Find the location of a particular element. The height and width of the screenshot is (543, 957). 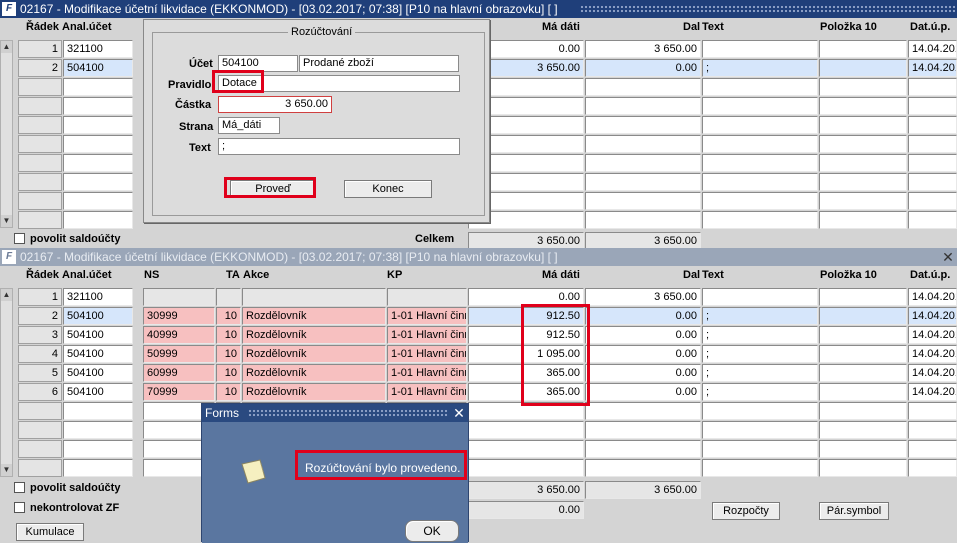

w1-cell-dal: 3 650.00 is located at coordinates (643, 49).